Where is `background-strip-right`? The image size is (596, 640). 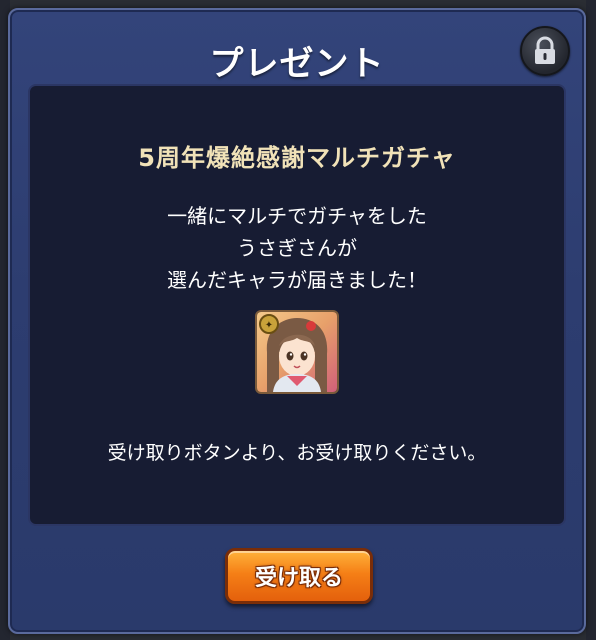
background-strip-right is located at coordinates (591, 320).